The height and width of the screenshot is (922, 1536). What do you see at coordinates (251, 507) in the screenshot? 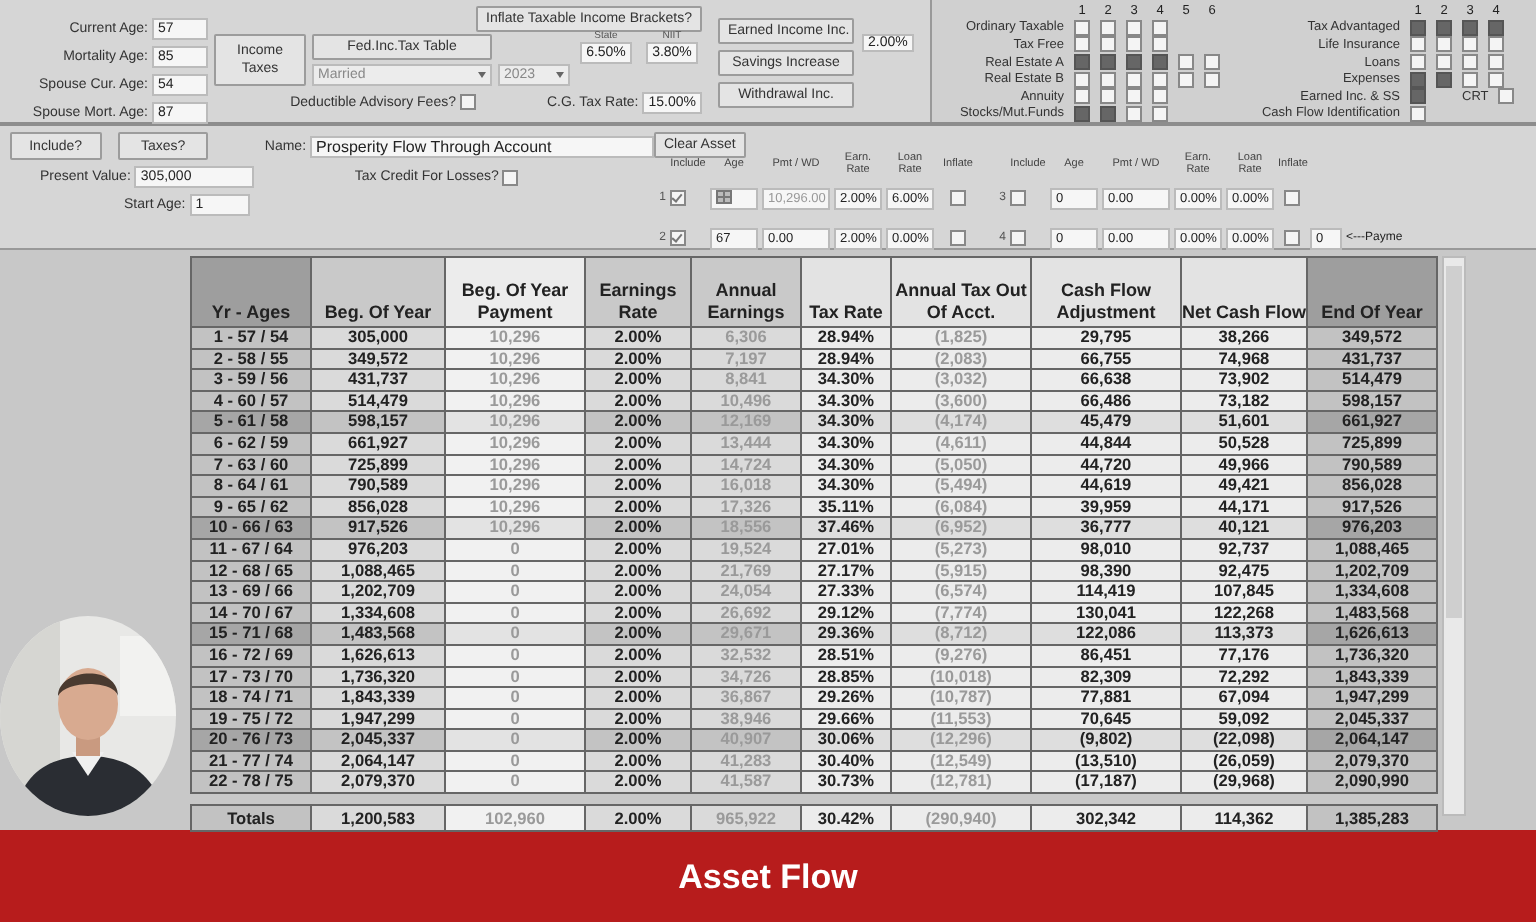
I see `table-cell: 9 - 65 / 62` at bounding box center [251, 507].